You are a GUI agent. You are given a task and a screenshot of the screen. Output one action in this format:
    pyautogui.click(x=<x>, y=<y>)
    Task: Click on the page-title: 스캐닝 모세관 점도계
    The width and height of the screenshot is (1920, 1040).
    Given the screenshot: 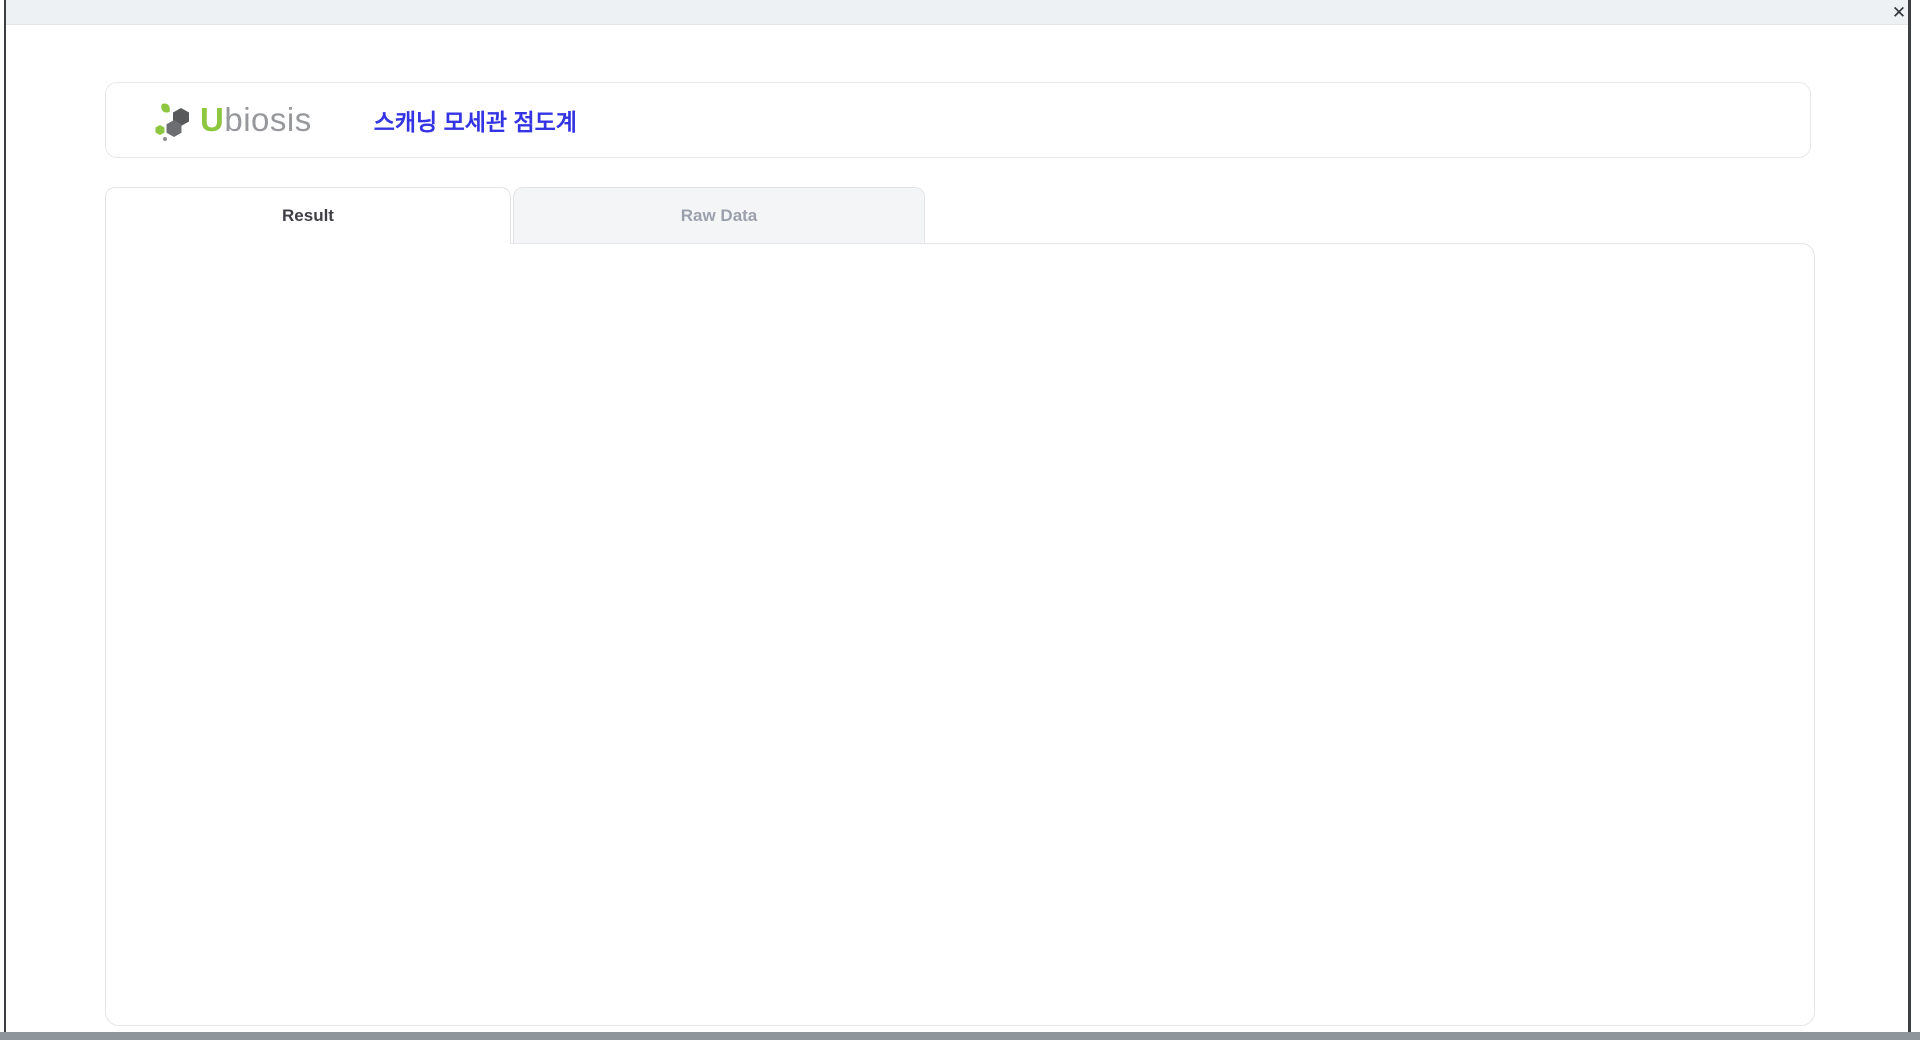 What is the action you would take?
    pyautogui.click(x=475, y=122)
    